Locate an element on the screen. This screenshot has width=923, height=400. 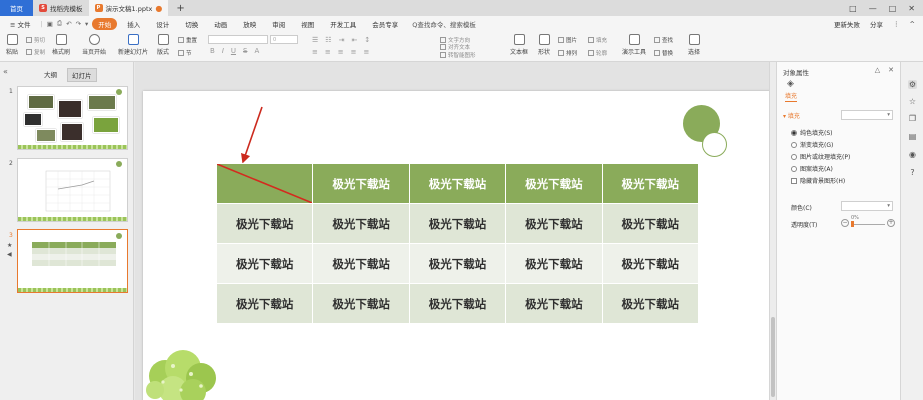
paste-button: 粘贴 is located at coordinates (12, 45).